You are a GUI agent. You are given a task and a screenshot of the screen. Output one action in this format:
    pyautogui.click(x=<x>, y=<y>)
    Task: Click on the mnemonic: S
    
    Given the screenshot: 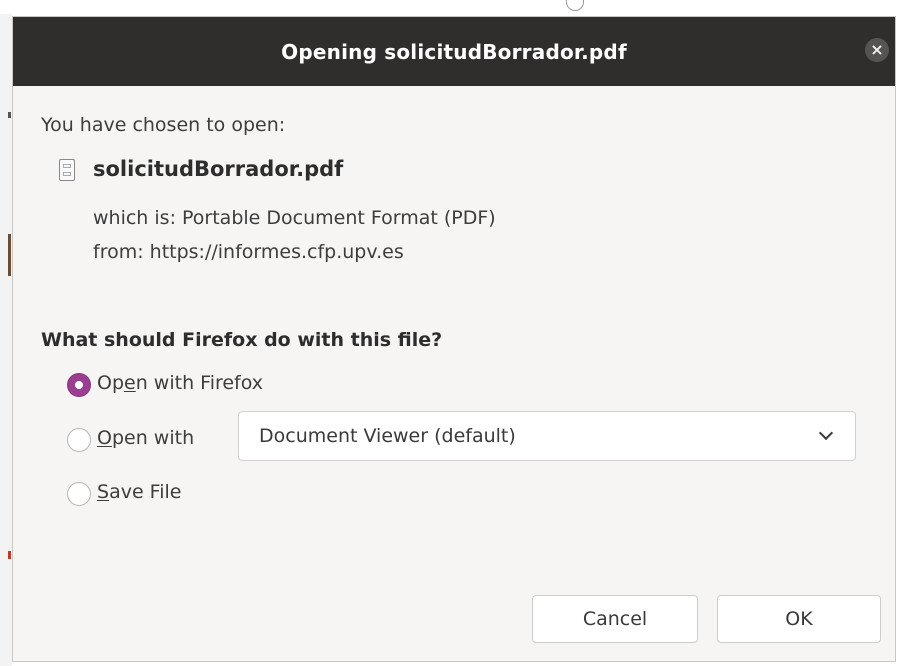 What is the action you would take?
    pyautogui.click(x=103, y=492)
    